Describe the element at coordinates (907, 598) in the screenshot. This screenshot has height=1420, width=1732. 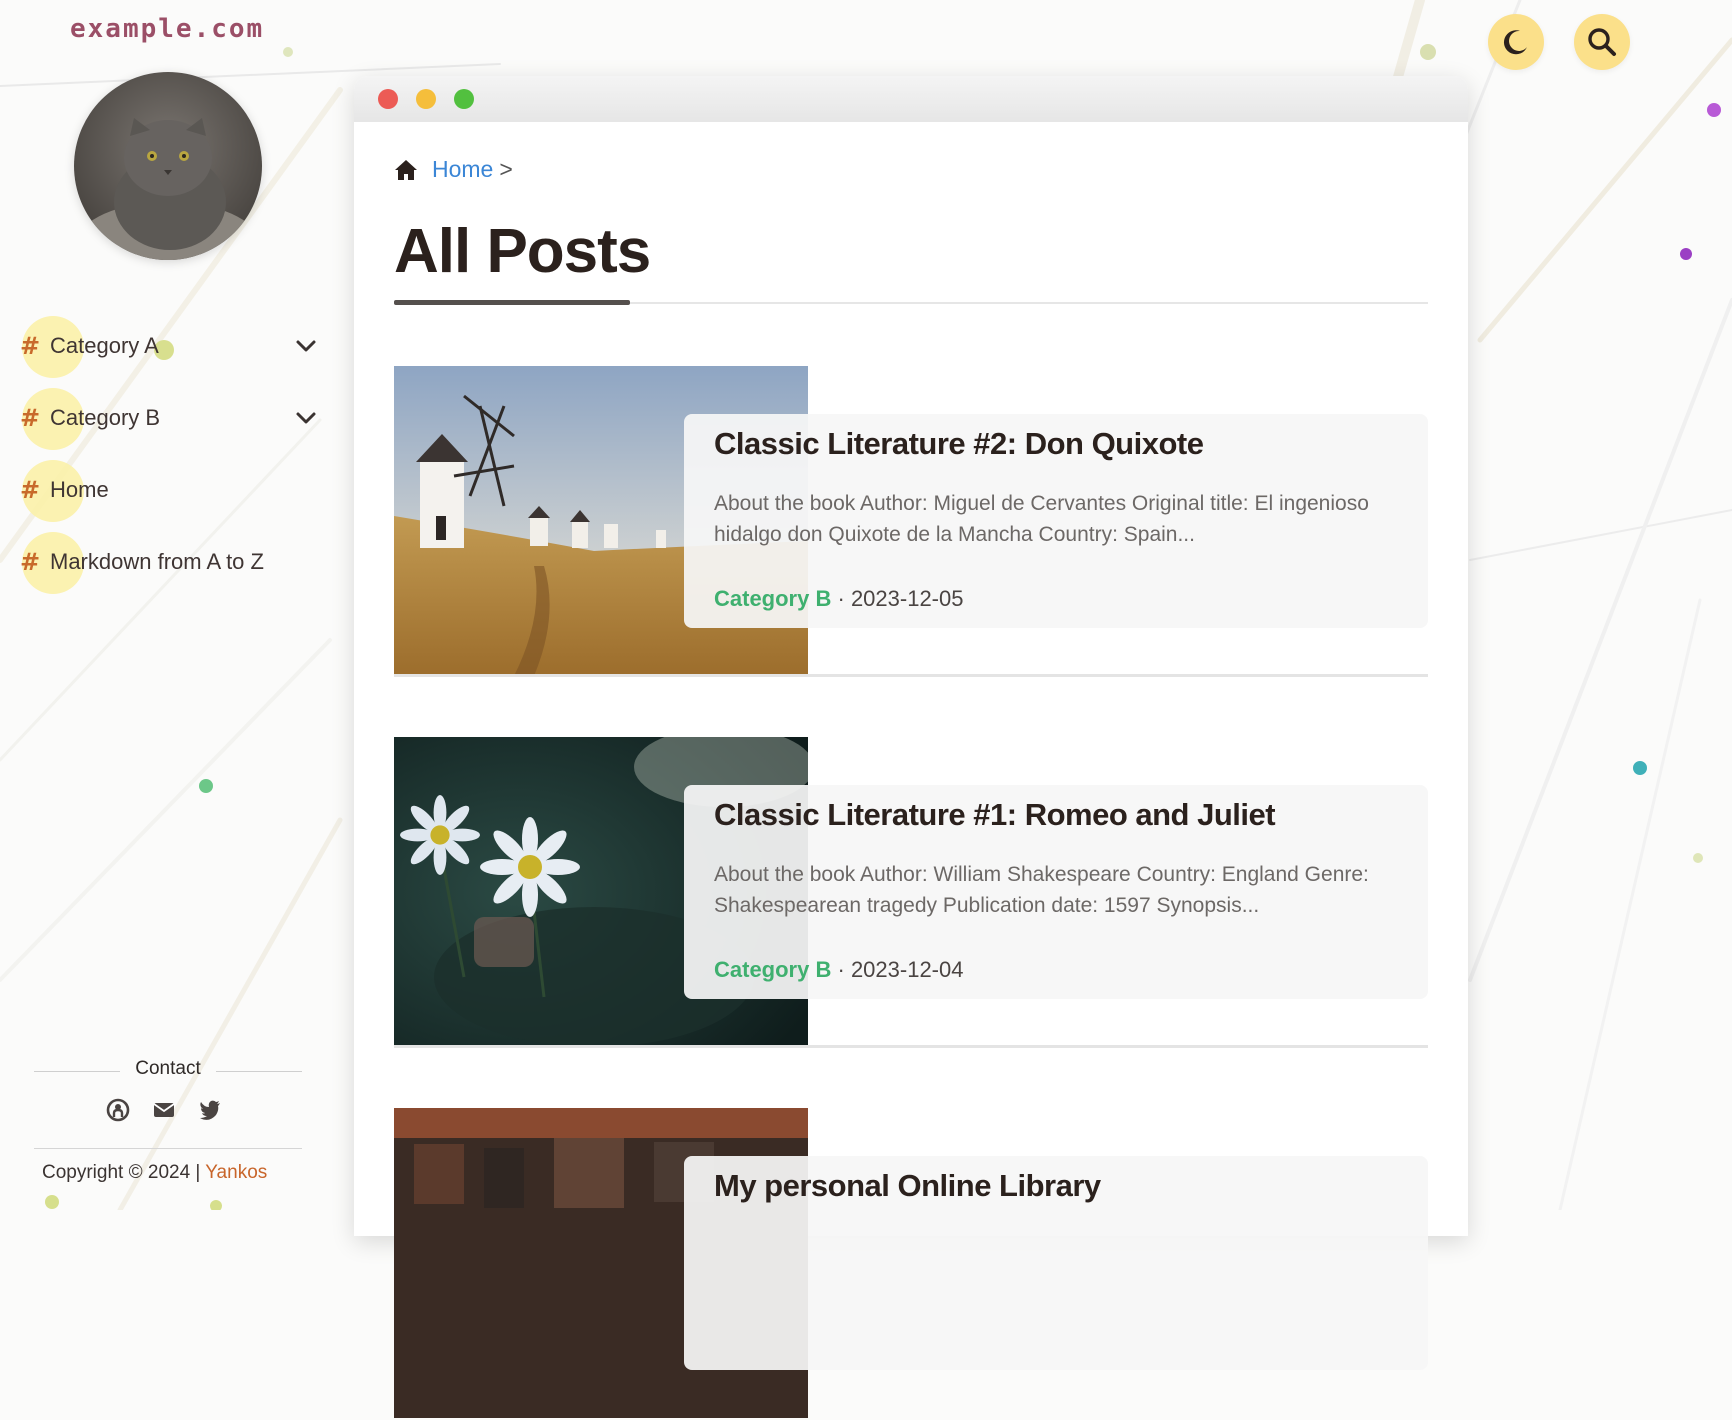
I see `post-date: 2023-12-05` at that location.